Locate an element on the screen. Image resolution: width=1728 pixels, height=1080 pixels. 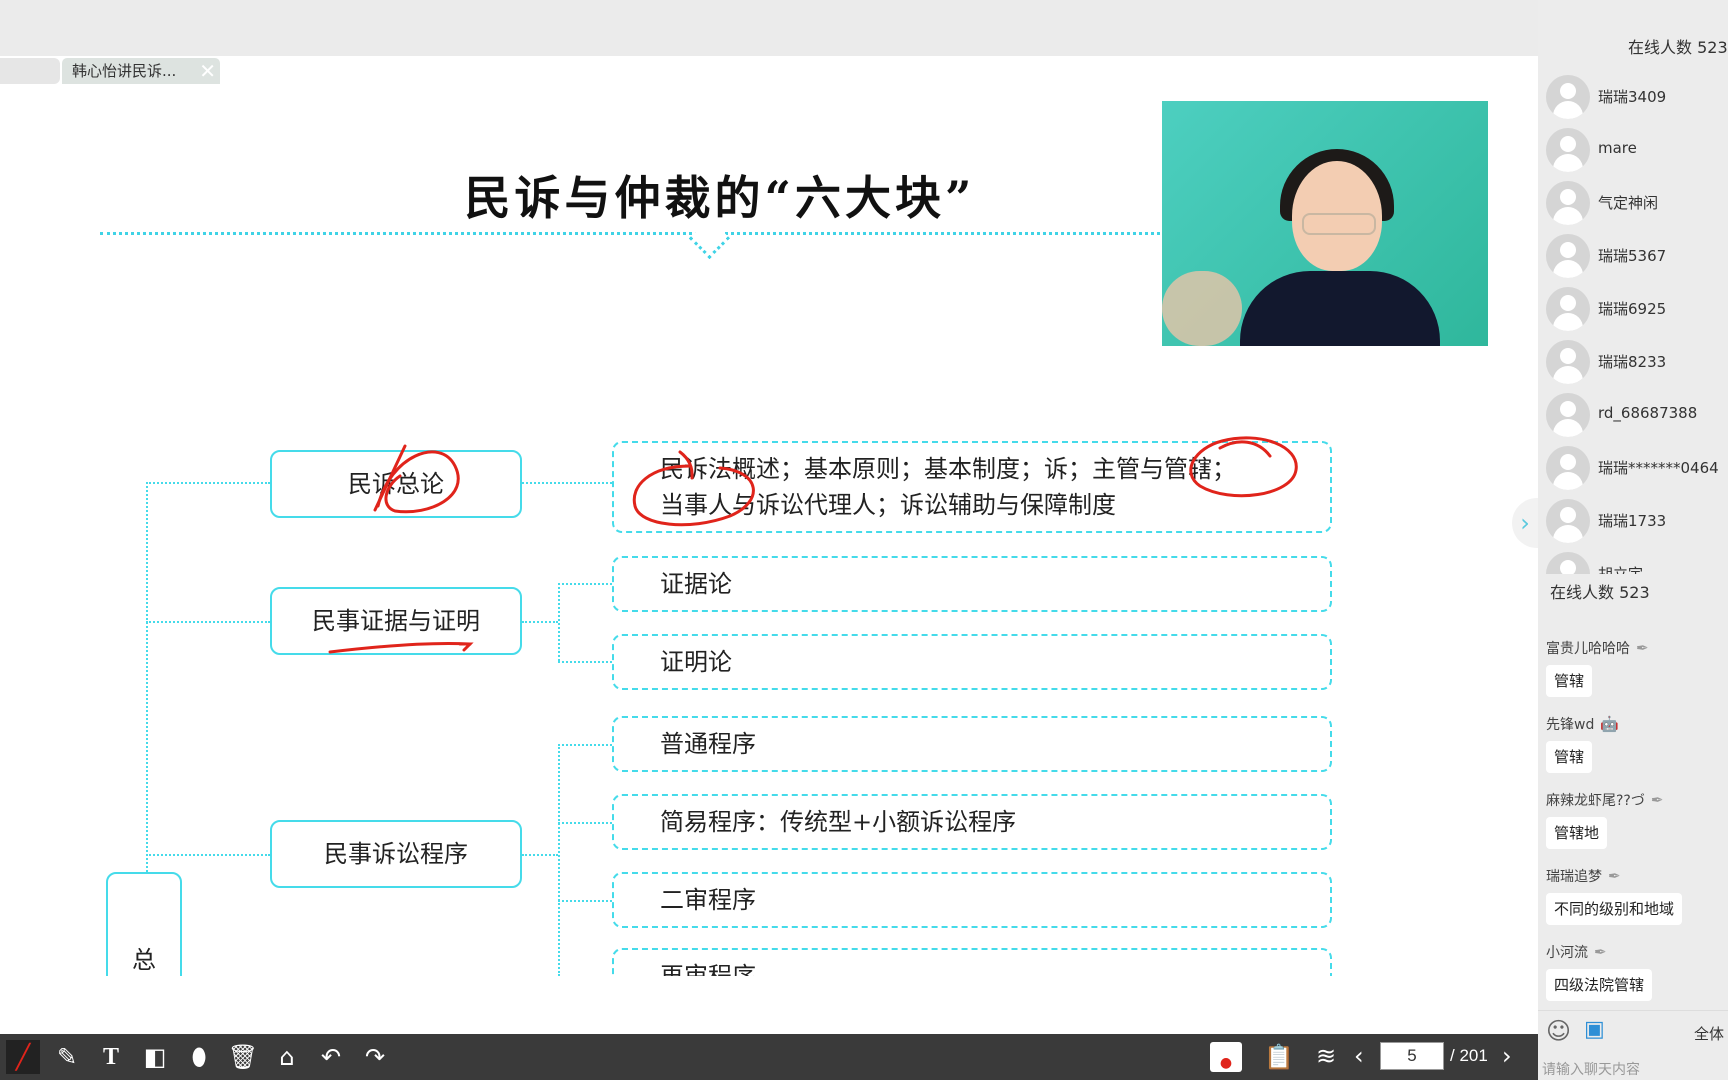
shape-icon: ◧ is located at coordinates (155, 1057).